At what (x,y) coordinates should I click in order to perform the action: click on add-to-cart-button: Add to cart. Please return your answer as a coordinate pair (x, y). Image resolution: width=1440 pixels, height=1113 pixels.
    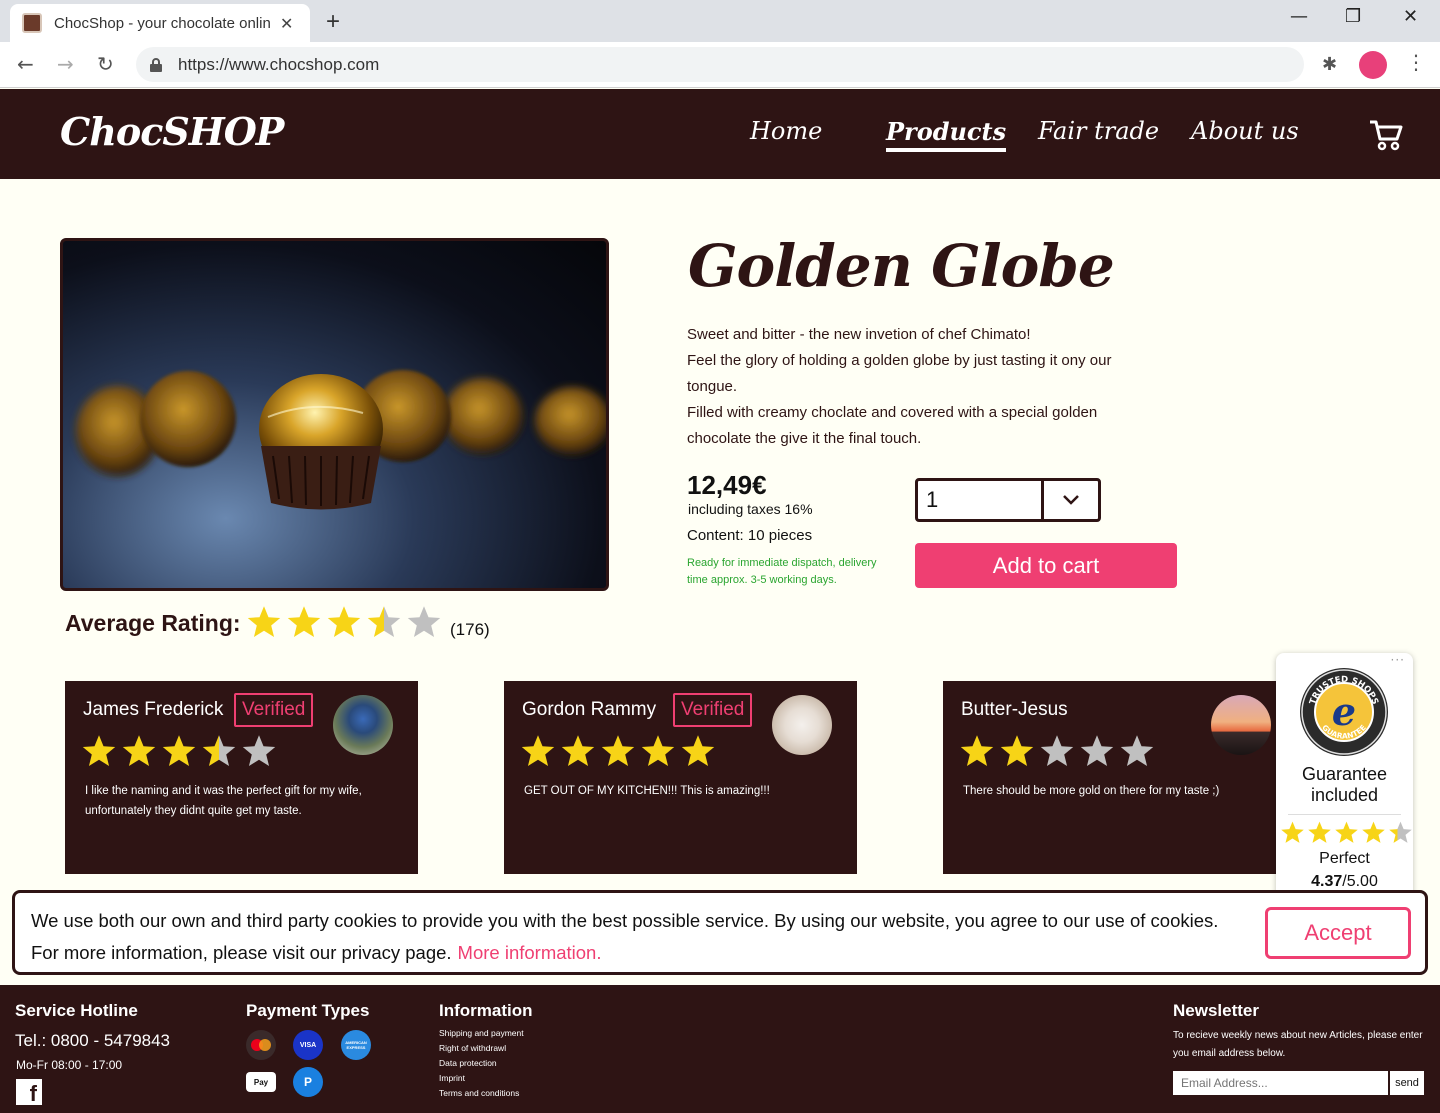
    Looking at the image, I should click on (1046, 565).